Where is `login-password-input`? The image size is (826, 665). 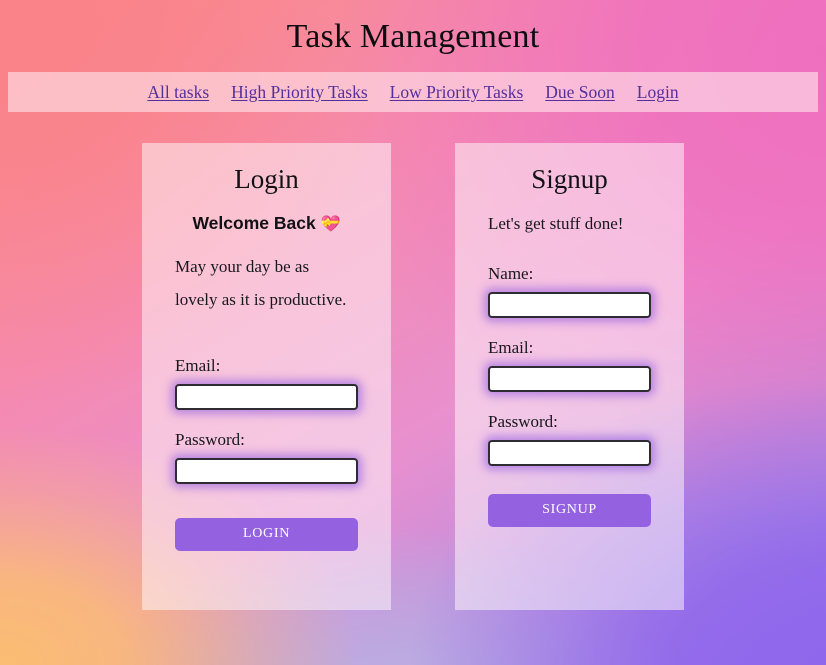
login-password-input is located at coordinates (266, 470).